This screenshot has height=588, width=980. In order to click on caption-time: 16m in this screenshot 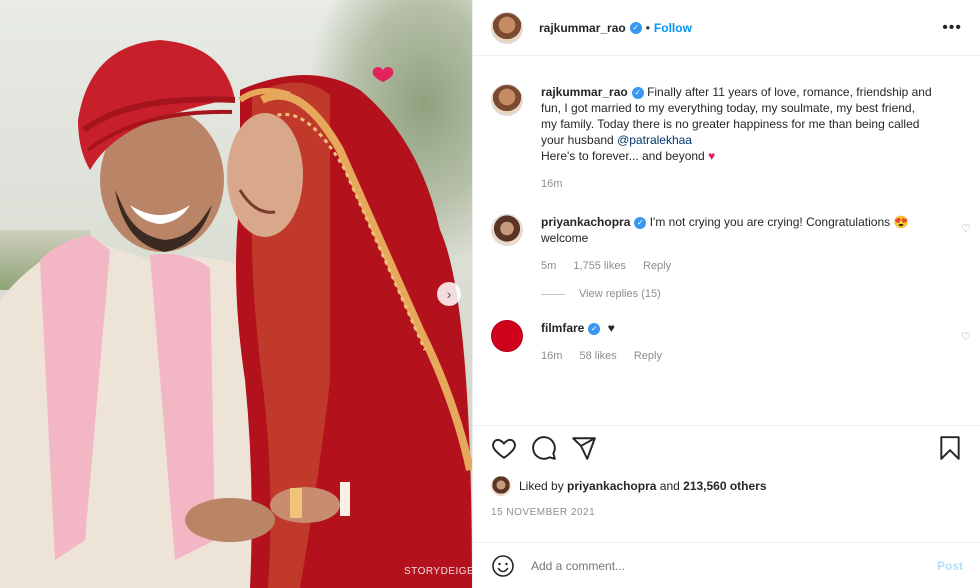, I will do `click(552, 184)`.